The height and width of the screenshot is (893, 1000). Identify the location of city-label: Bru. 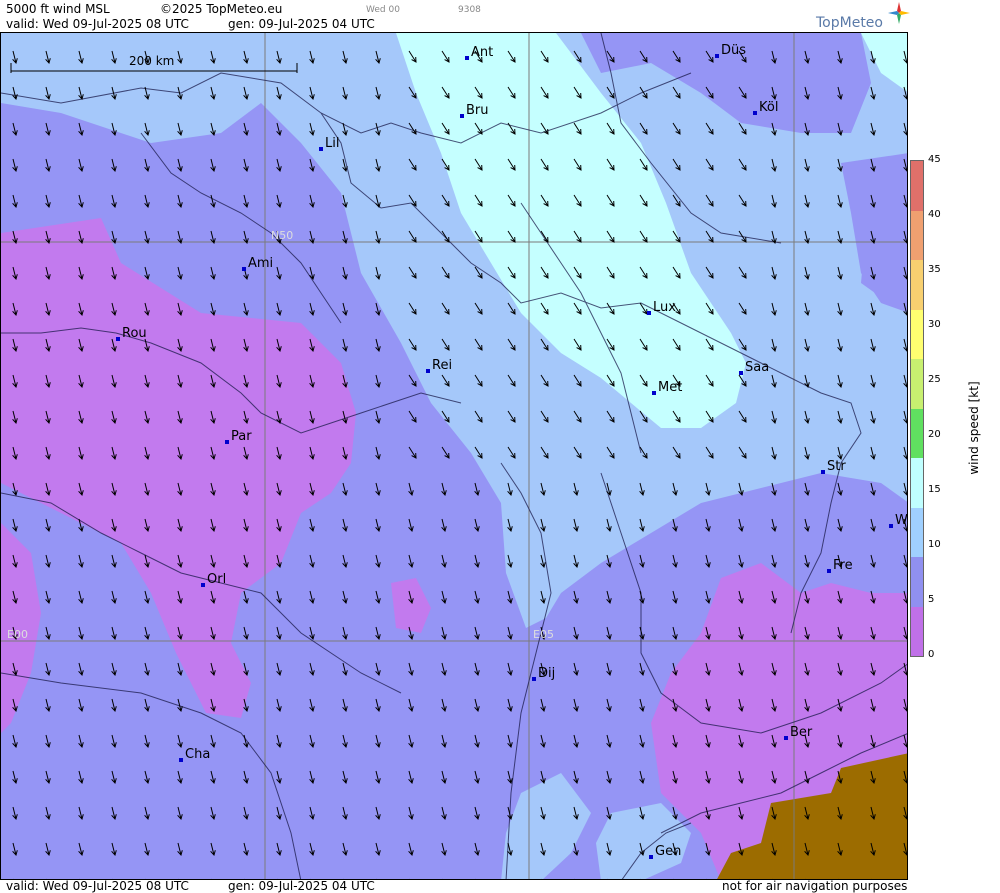
(477, 110).